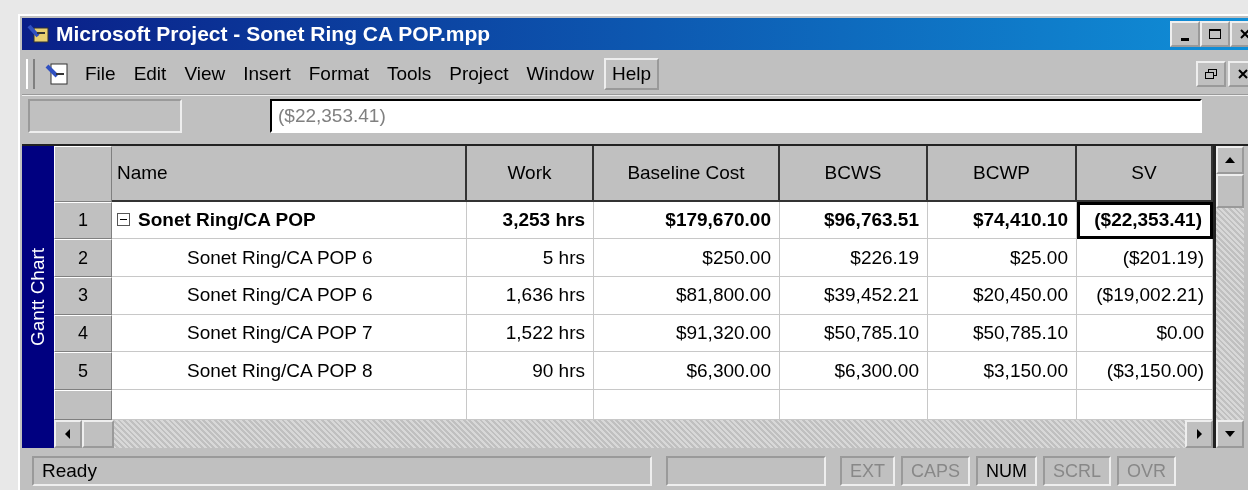 The height and width of the screenshot is (490, 1248). I want to click on view-label: Gantt Chart, so click(38, 297).